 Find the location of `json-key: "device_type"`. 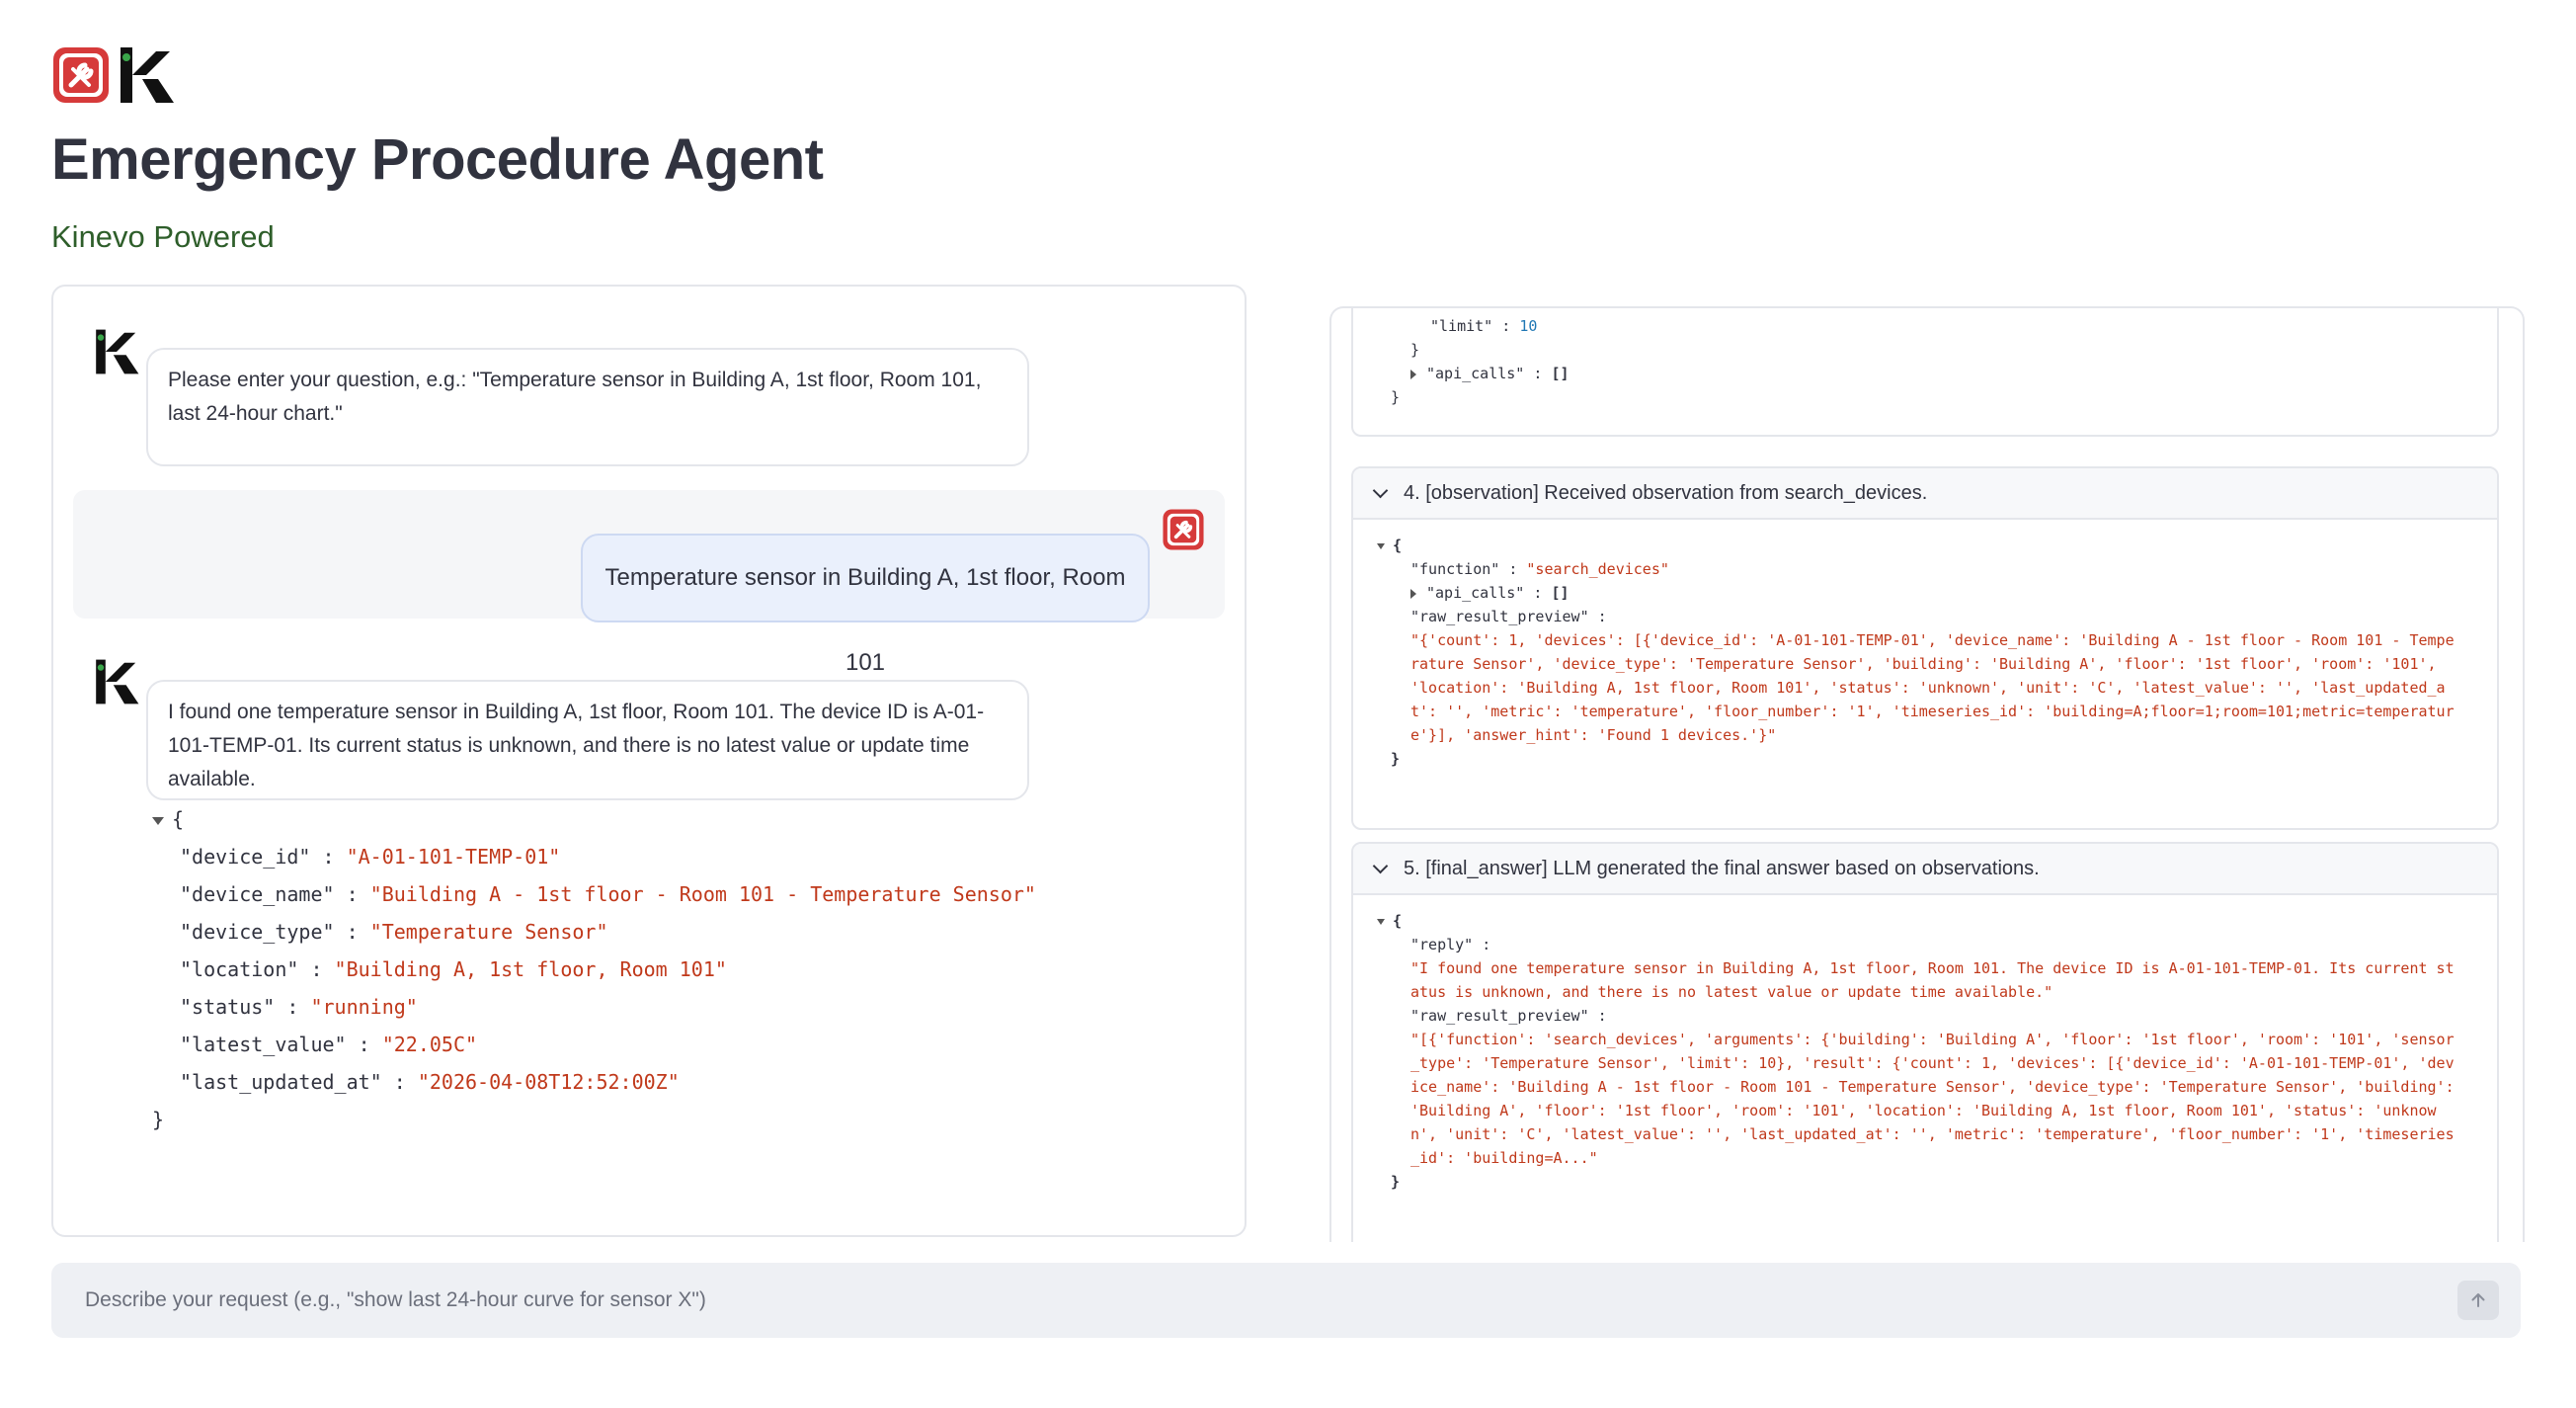

json-key: "device_type" is located at coordinates (257, 932).